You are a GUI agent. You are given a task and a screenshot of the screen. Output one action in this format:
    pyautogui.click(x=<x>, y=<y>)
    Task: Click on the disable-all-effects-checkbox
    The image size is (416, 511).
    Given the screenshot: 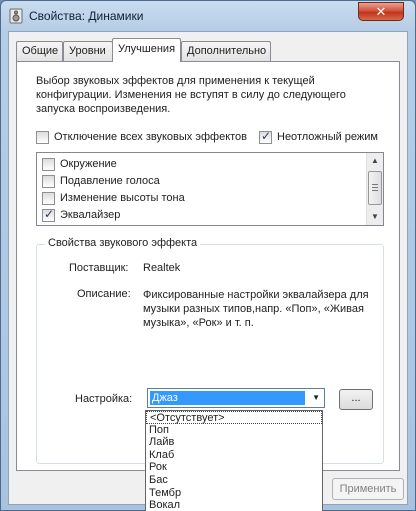 What is the action you would take?
    pyautogui.click(x=42, y=137)
    